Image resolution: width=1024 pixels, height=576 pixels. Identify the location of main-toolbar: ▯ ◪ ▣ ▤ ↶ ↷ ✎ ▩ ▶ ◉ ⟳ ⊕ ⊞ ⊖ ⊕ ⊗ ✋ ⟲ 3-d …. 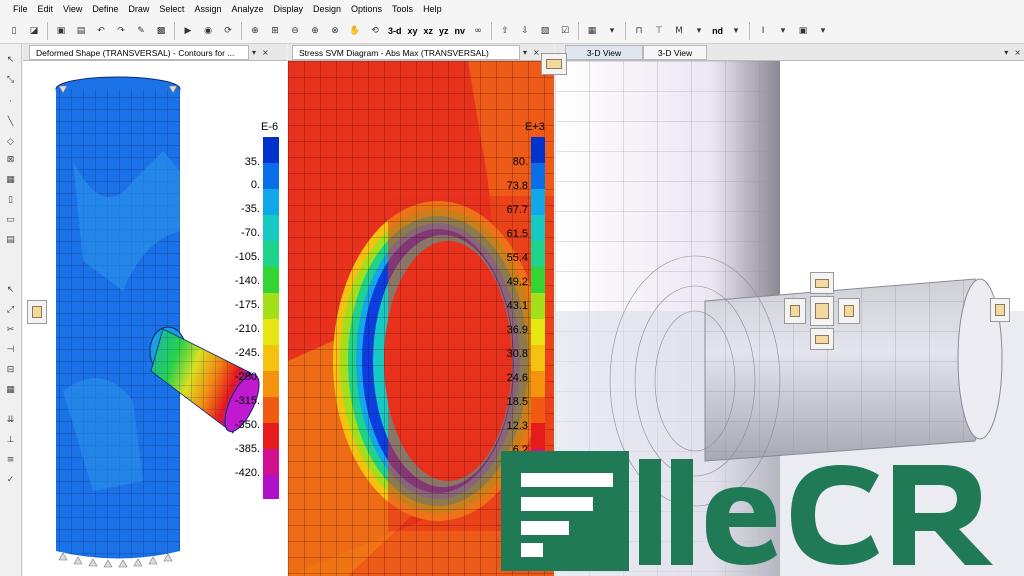
(512, 31).